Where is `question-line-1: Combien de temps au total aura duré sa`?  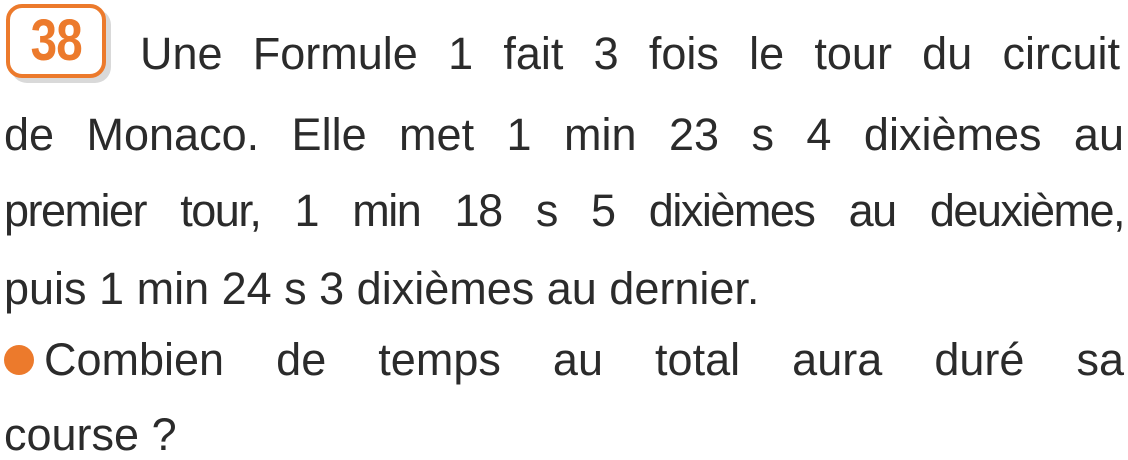 question-line-1: Combien de temps au total aura duré sa is located at coordinates (584, 359).